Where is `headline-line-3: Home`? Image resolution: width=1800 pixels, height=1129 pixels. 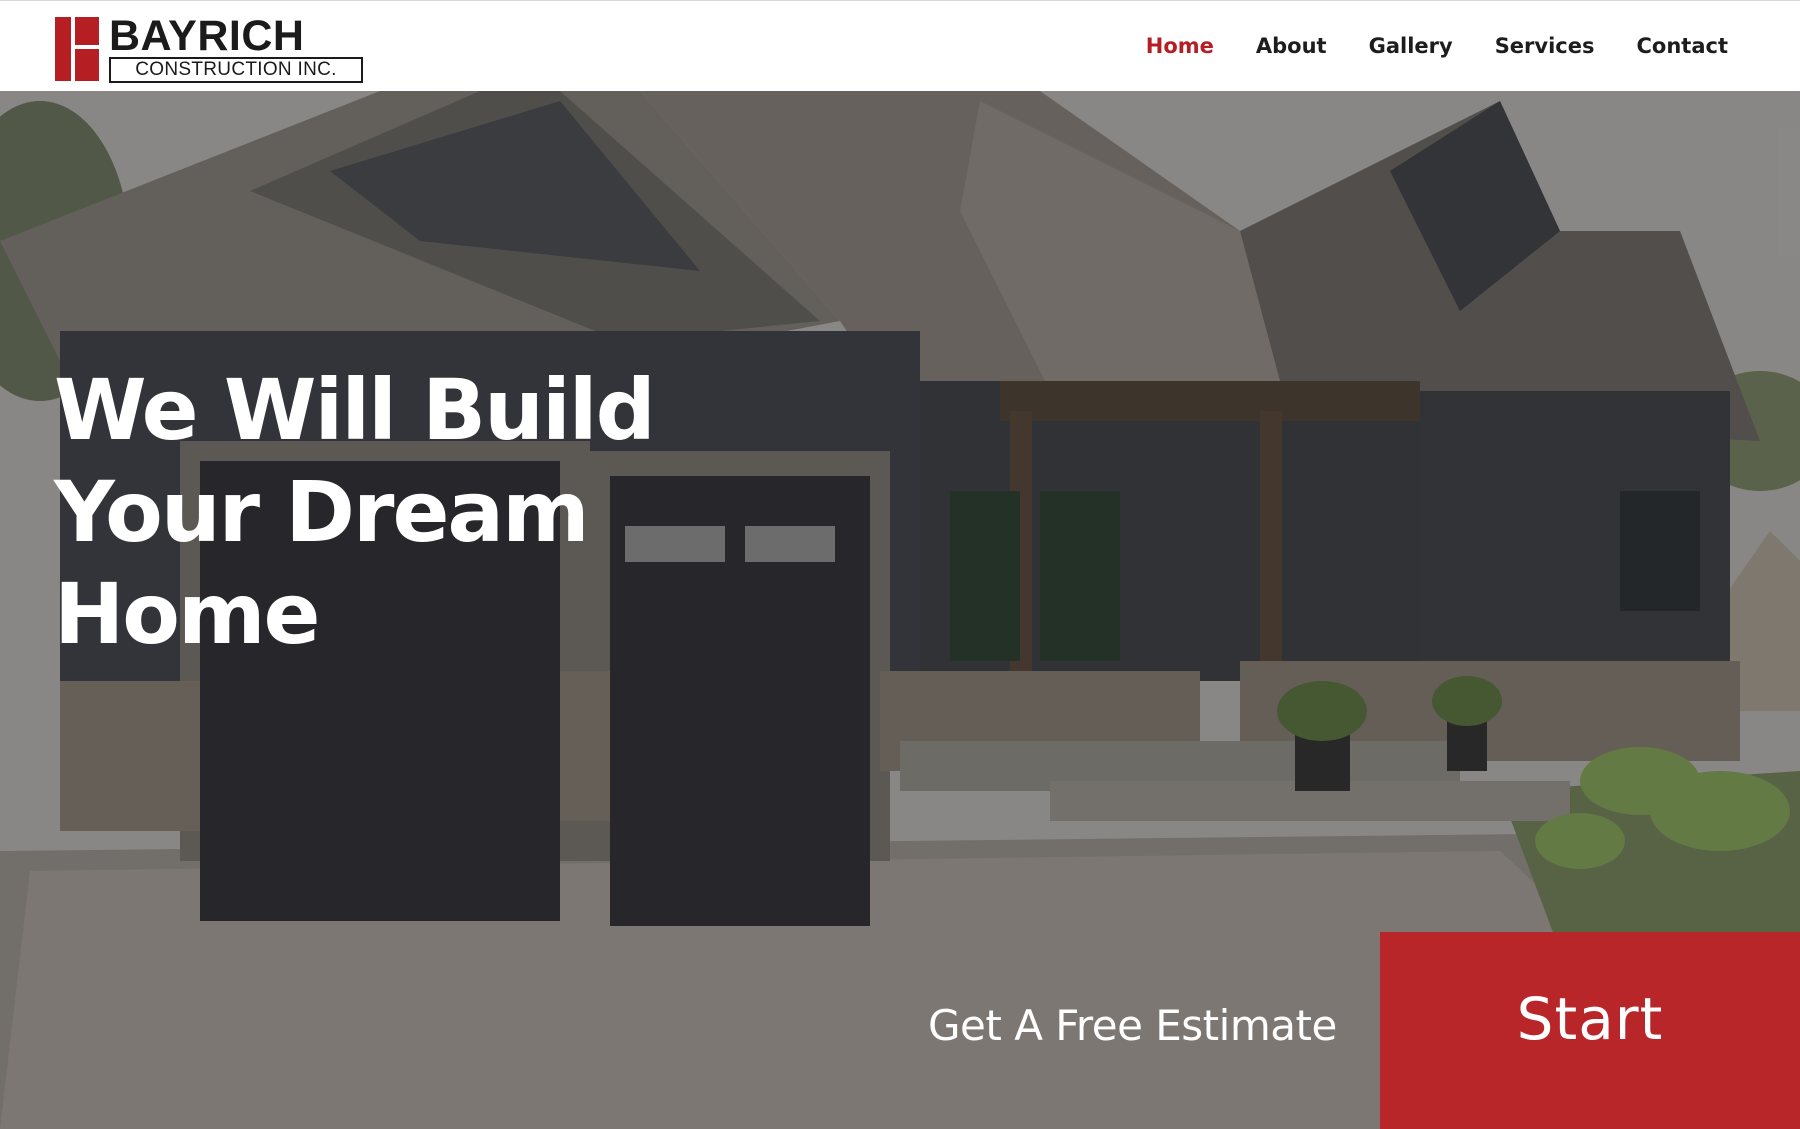 headline-line-3: Home is located at coordinates (187, 614).